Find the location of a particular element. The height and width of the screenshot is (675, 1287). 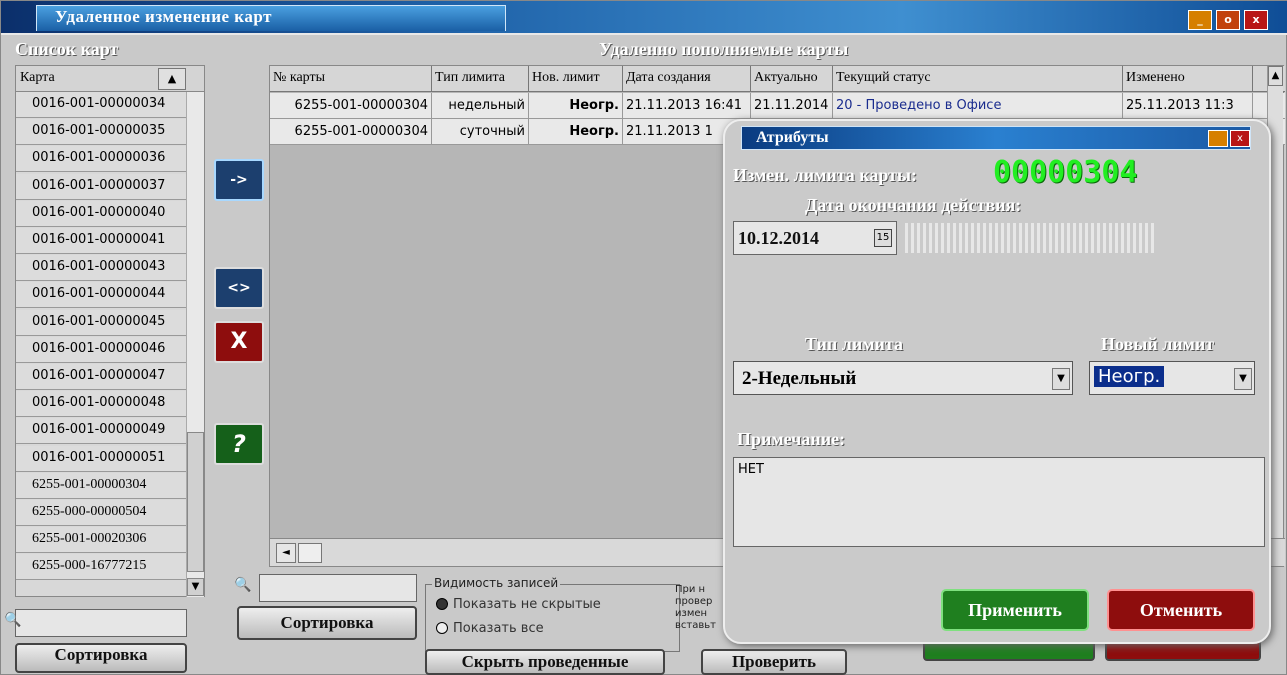

cancel-button: Отменить is located at coordinates (1181, 610).